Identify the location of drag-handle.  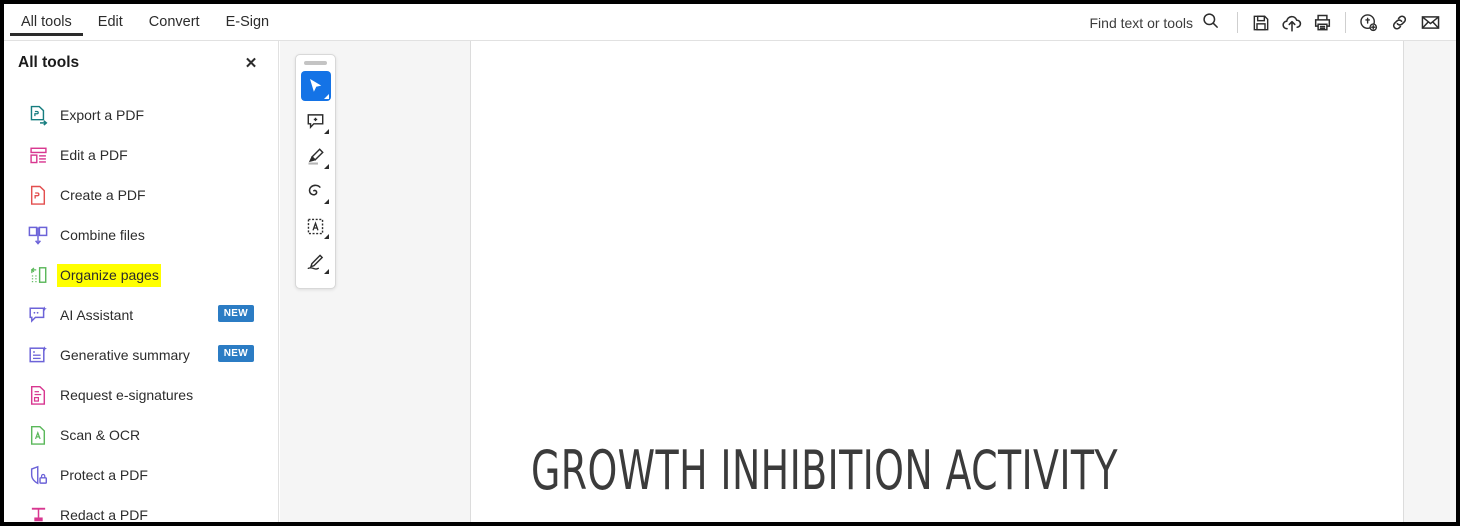
(315, 63).